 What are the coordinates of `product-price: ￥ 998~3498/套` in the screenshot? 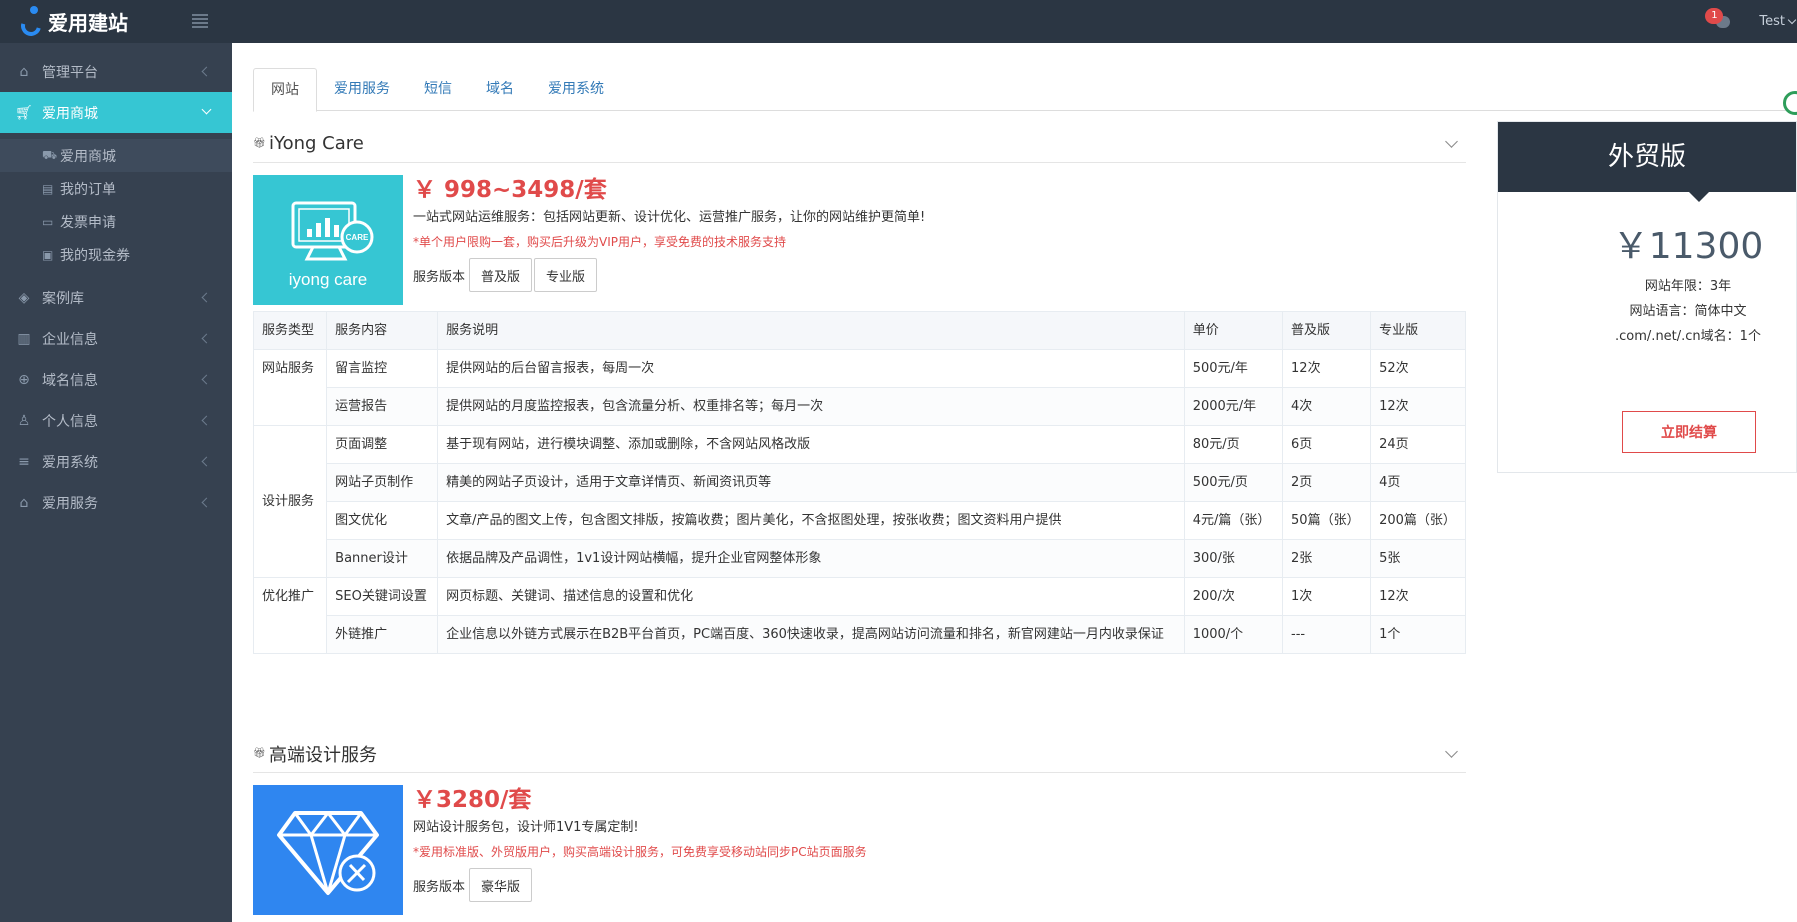 It's located at (510, 190).